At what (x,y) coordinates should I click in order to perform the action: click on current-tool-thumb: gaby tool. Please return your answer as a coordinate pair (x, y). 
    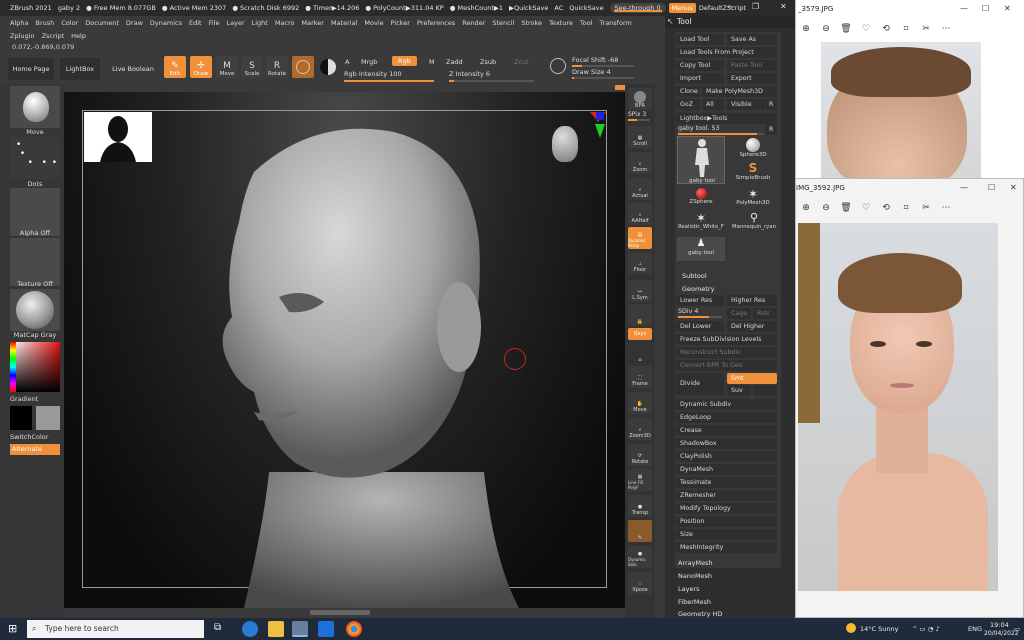
    Looking at the image, I should click on (701, 160).